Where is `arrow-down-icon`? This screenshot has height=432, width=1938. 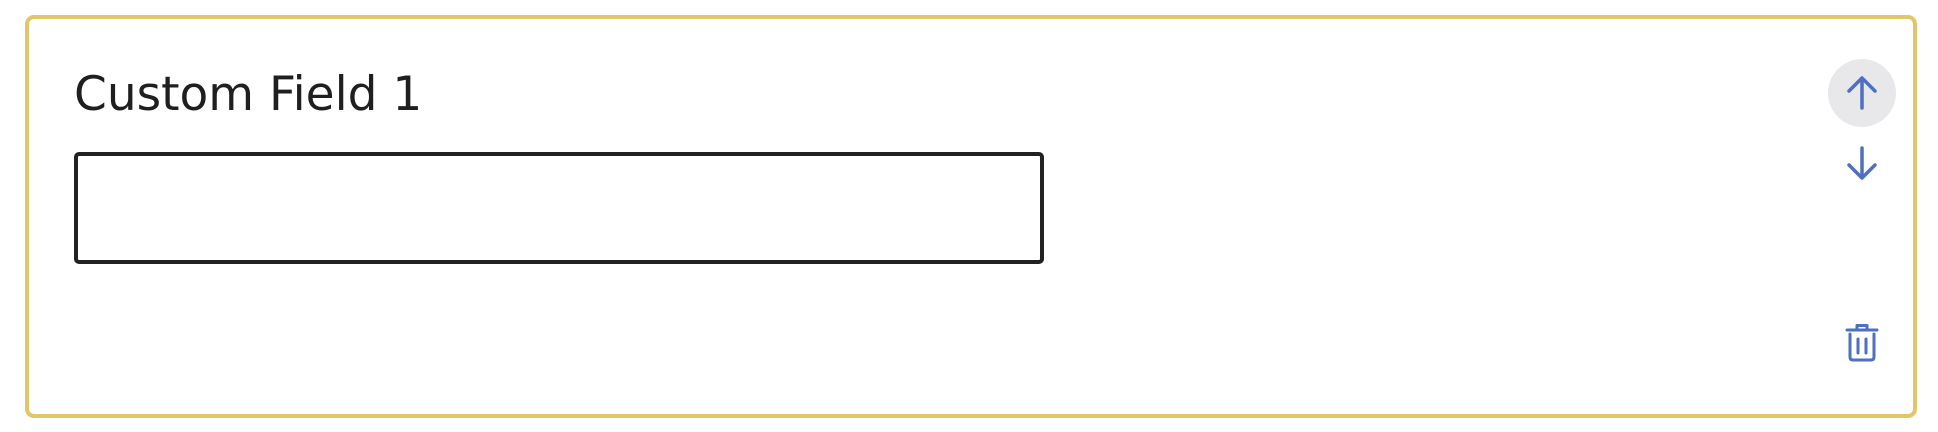
arrow-down-icon is located at coordinates (1862, 163).